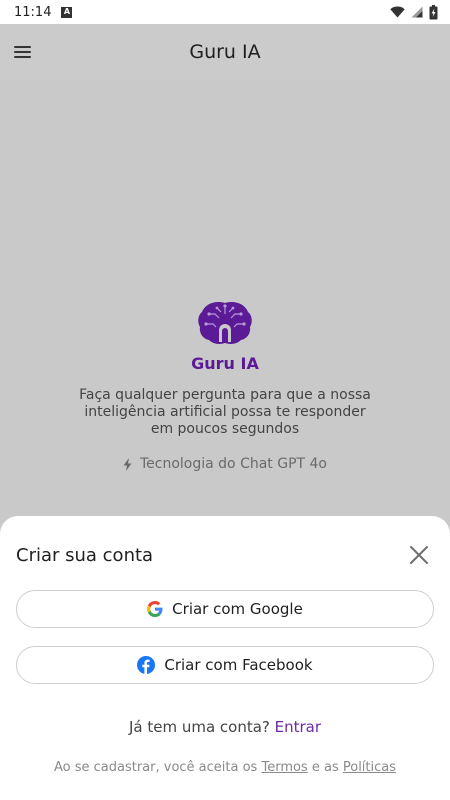 The image size is (450, 800). What do you see at coordinates (33, 12) in the screenshot?
I see `status-time: 11:14` at bounding box center [33, 12].